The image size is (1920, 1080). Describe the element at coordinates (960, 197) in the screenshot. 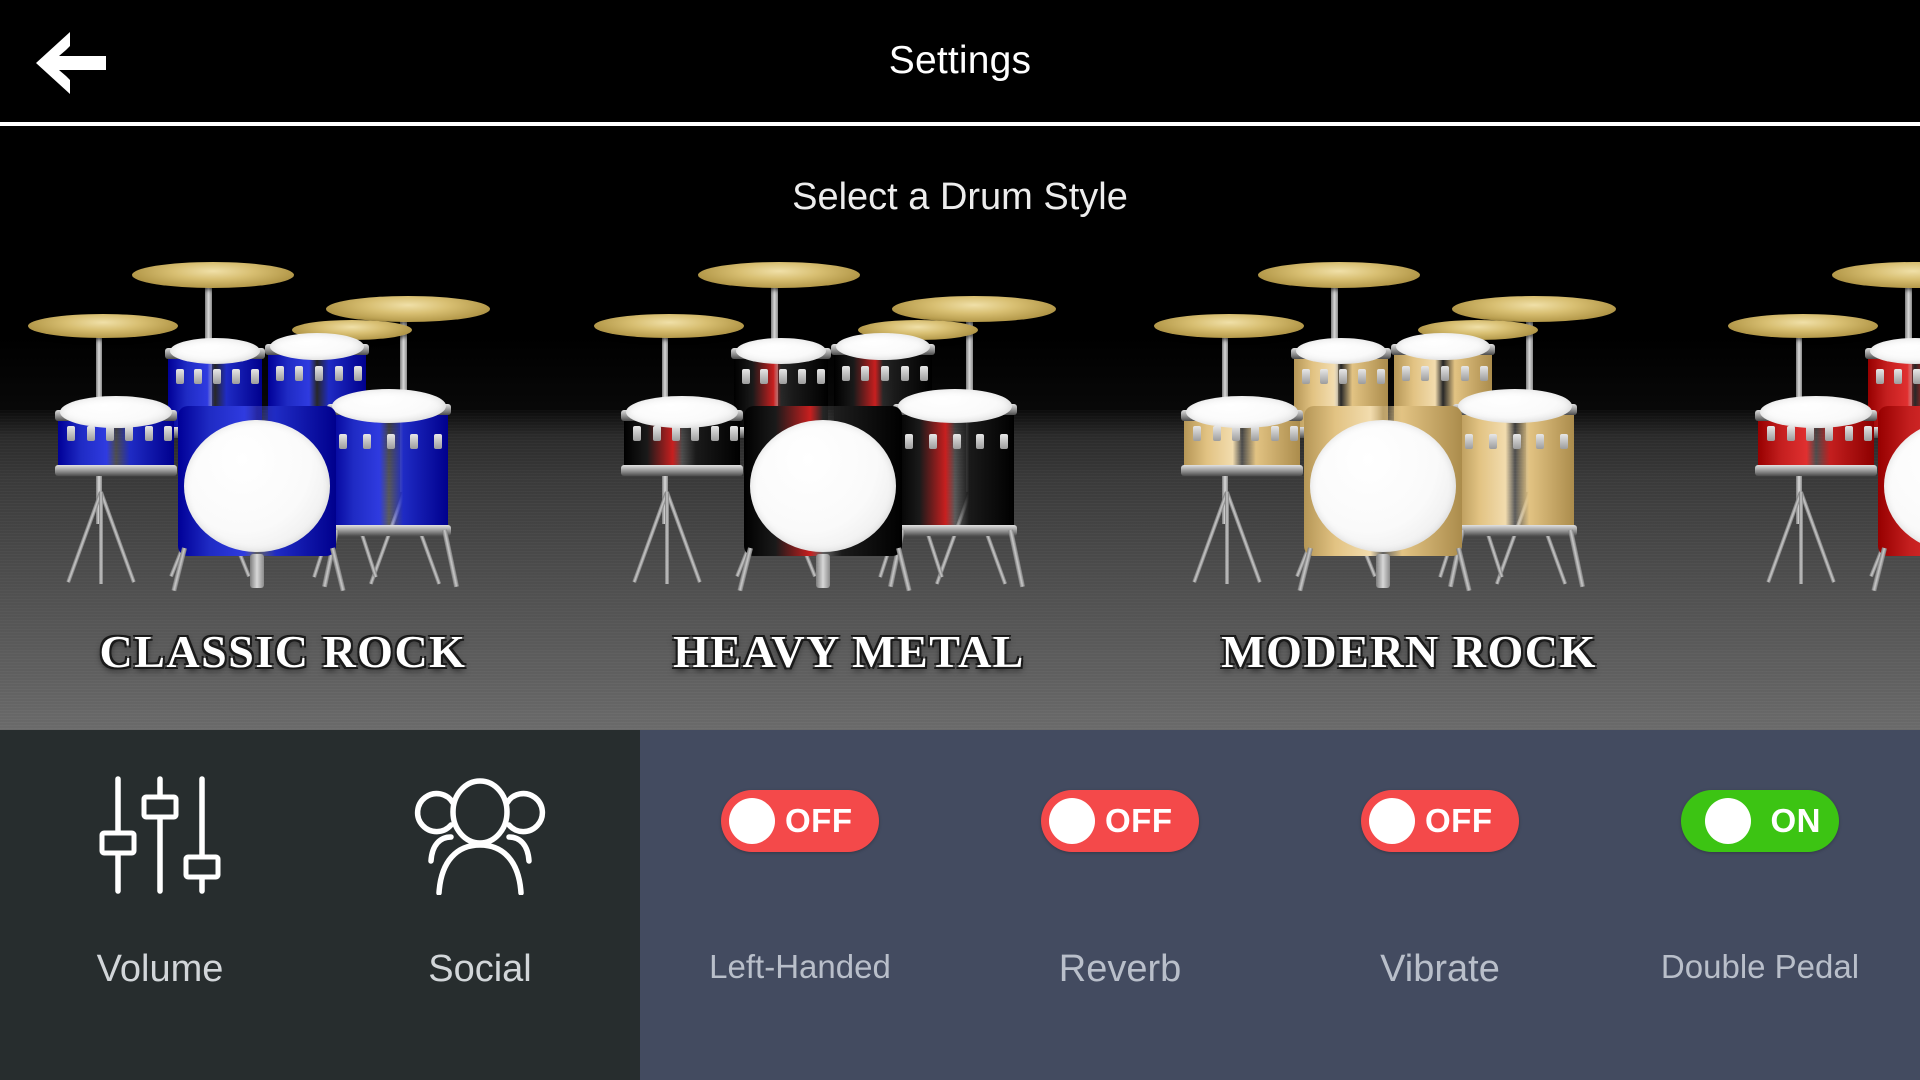

I see `carousel-prompt: Select a Drum Style` at that location.